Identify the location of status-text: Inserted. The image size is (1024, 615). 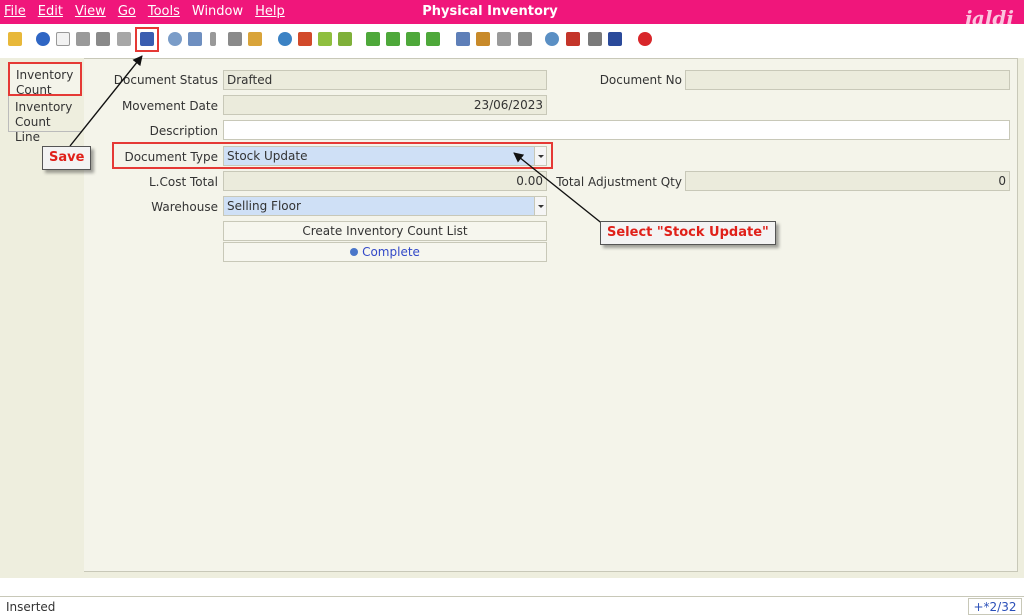
(31, 607).